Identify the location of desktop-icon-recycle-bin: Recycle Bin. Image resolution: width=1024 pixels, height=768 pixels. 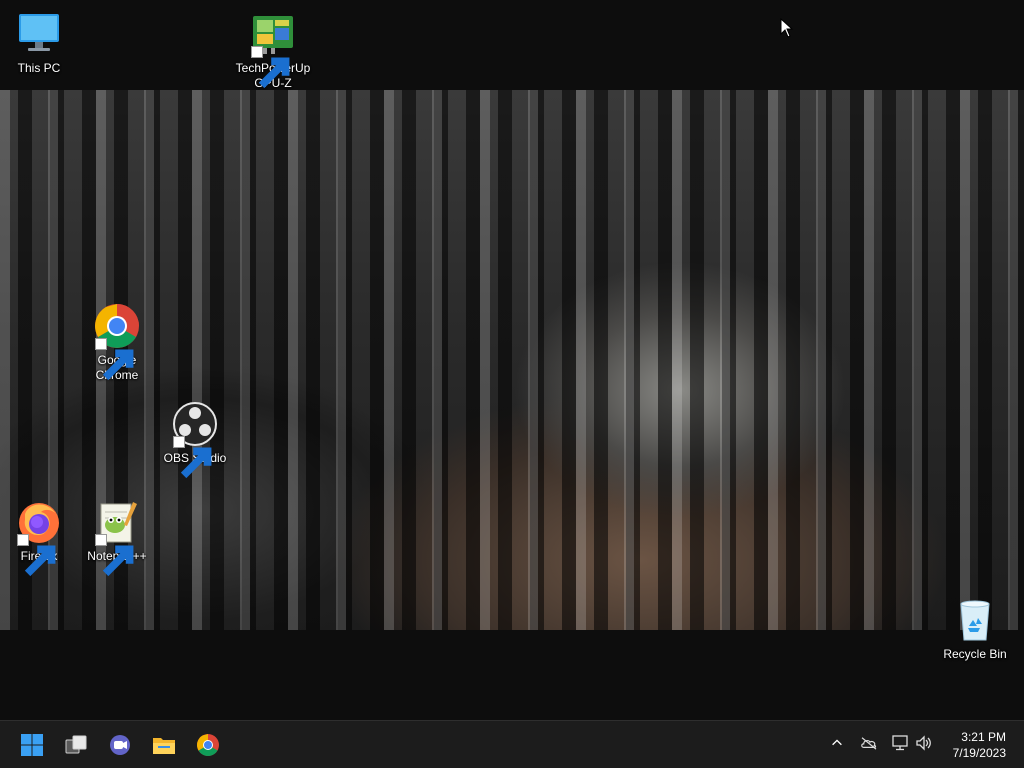
(975, 629).